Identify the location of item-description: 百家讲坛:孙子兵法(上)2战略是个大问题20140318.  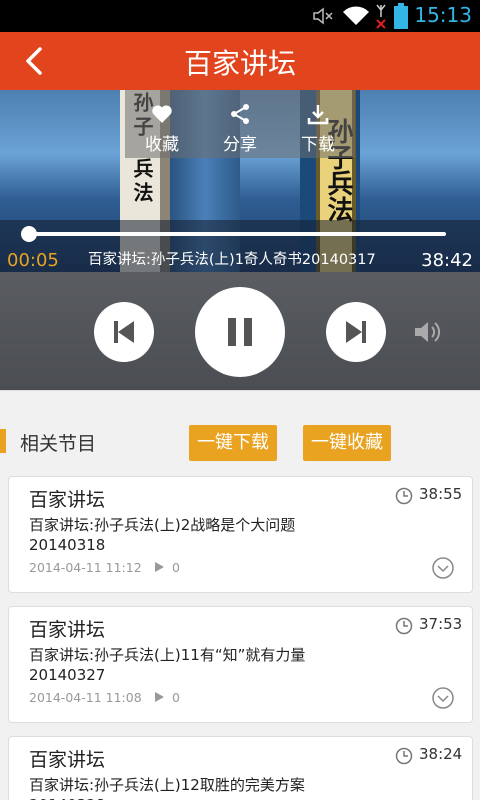
(162, 535).